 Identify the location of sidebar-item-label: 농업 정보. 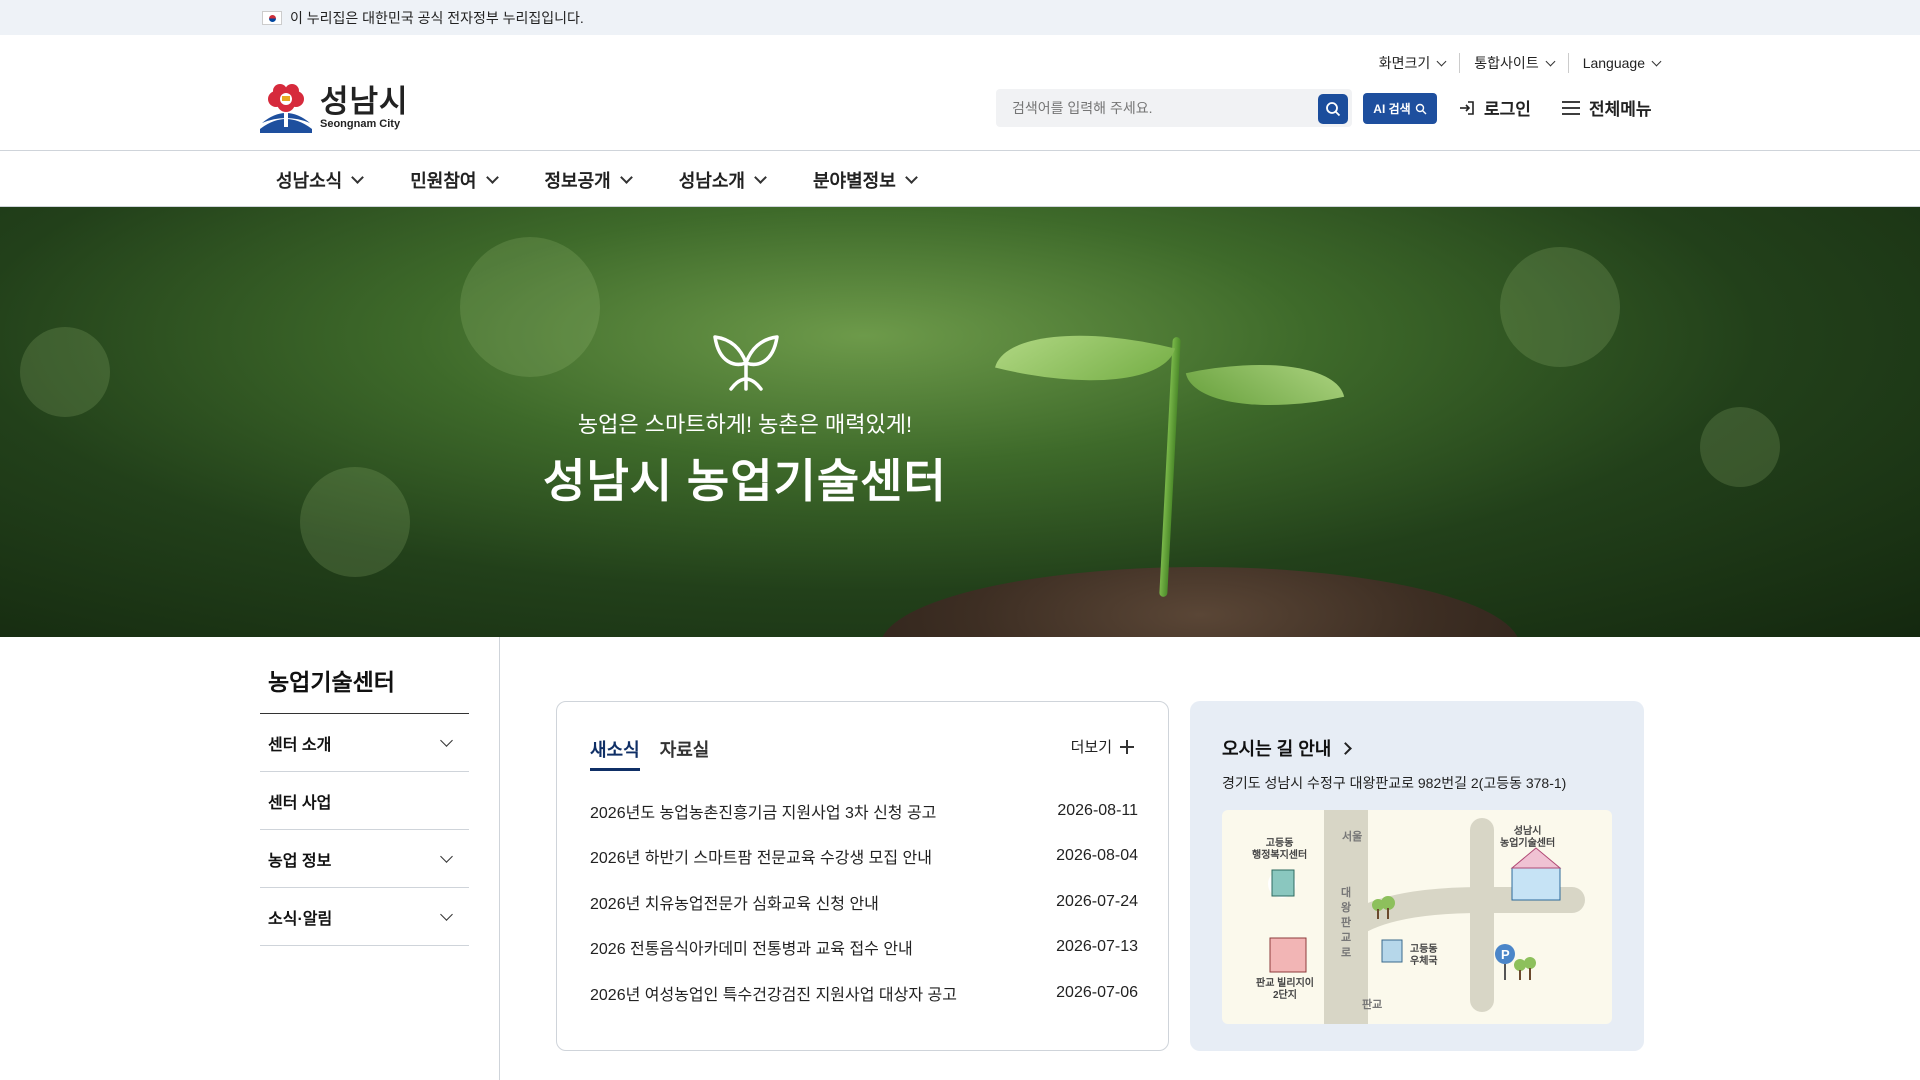
(300, 861).